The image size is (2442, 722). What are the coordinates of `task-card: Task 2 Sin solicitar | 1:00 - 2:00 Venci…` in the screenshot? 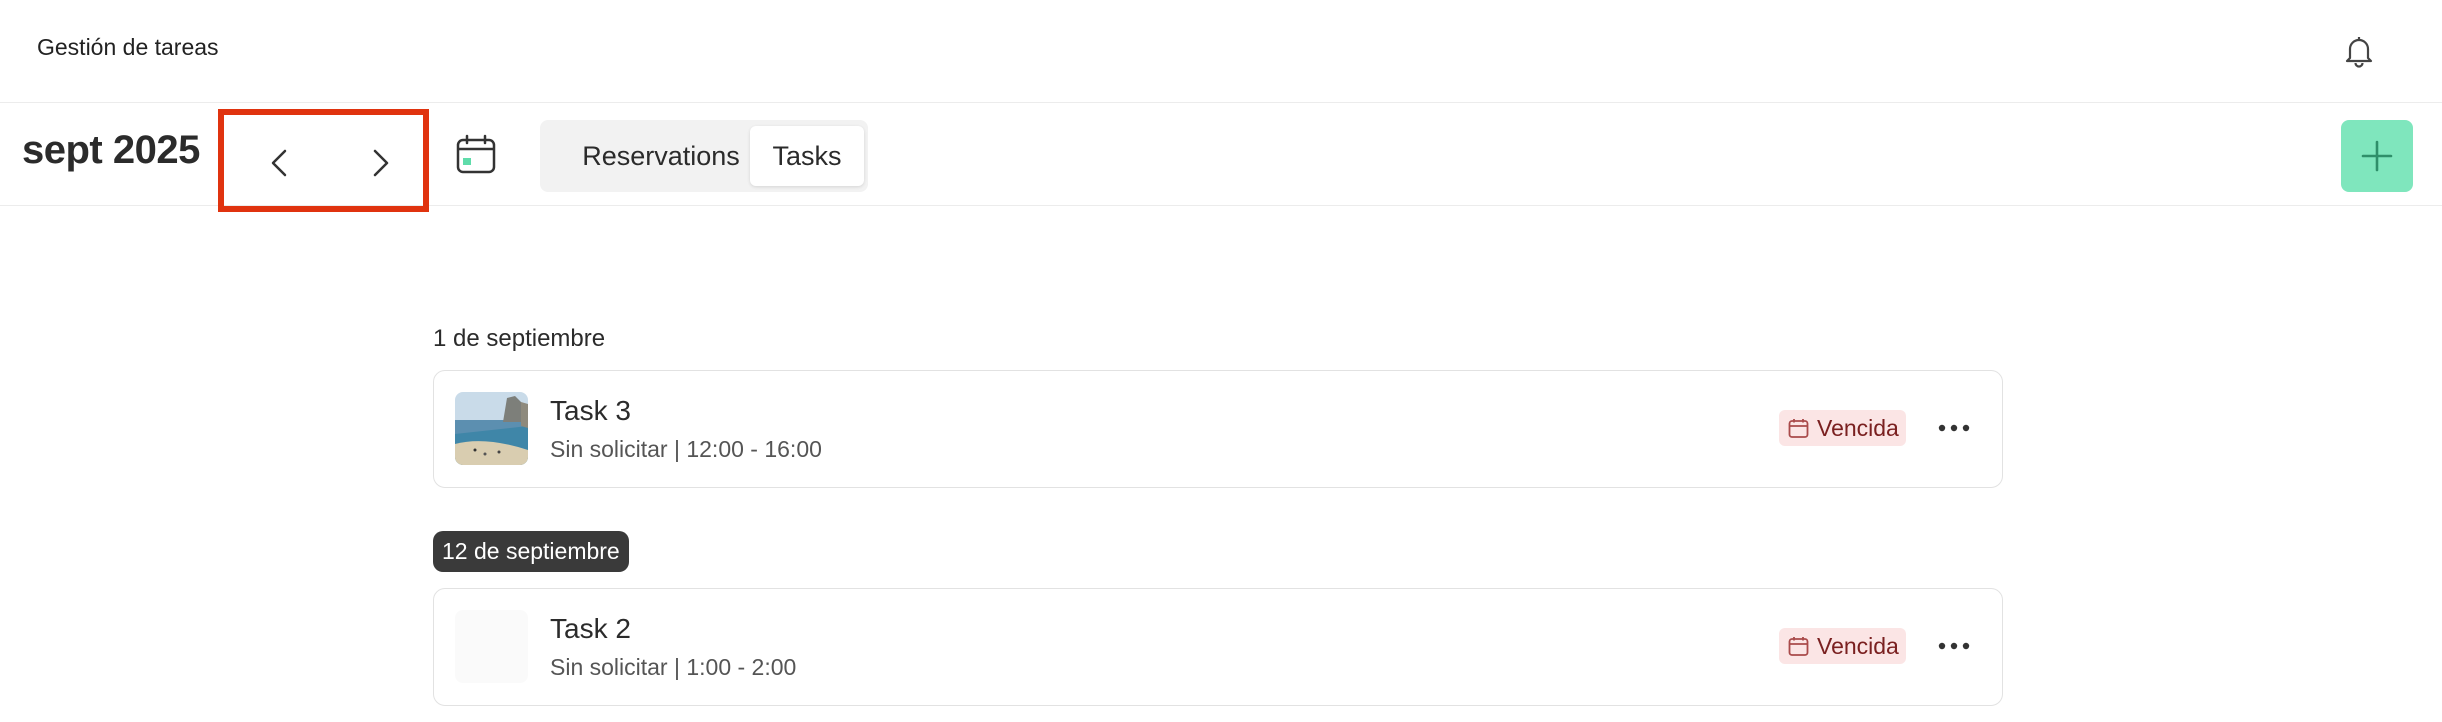 It's located at (1218, 647).